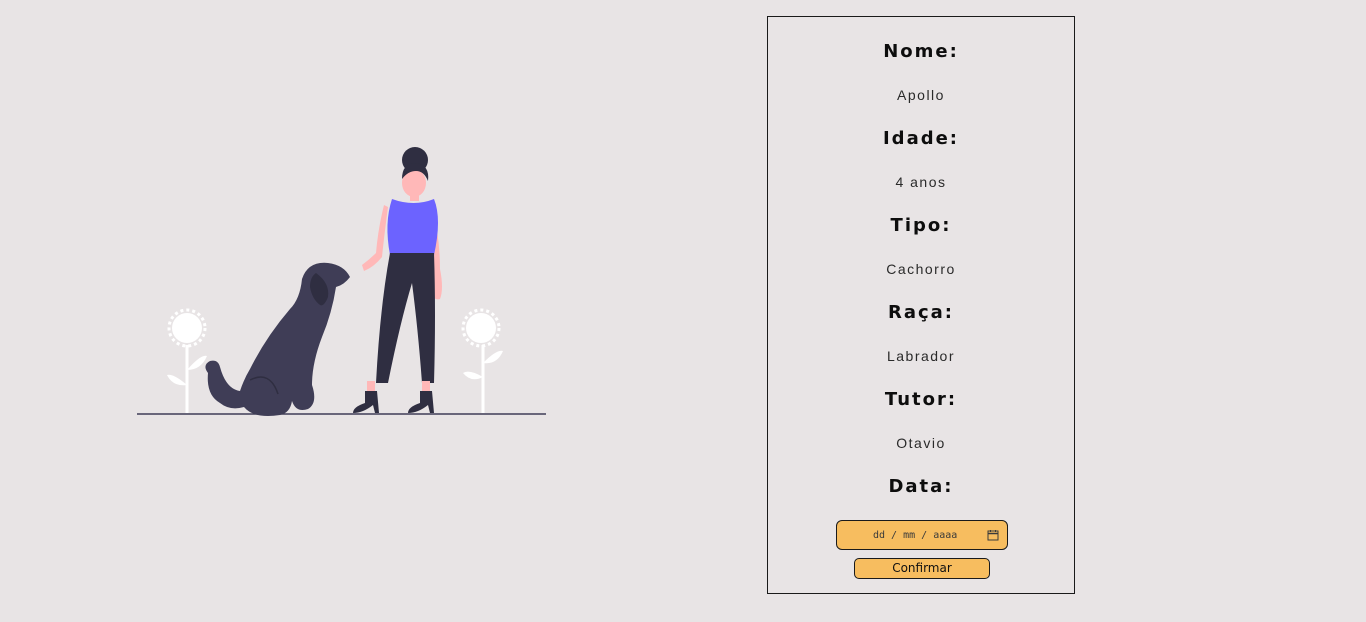  Describe the element at coordinates (915, 535) in the screenshot. I see `date-placeholder: dd / mm / aaaa` at that location.